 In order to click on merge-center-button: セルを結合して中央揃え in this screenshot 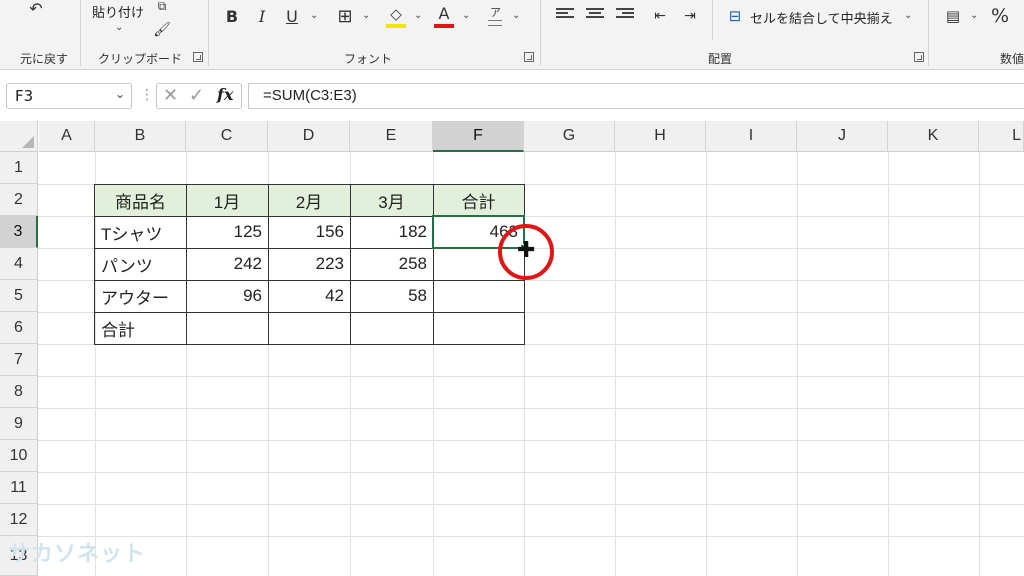, I will do `click(821, 17)`.